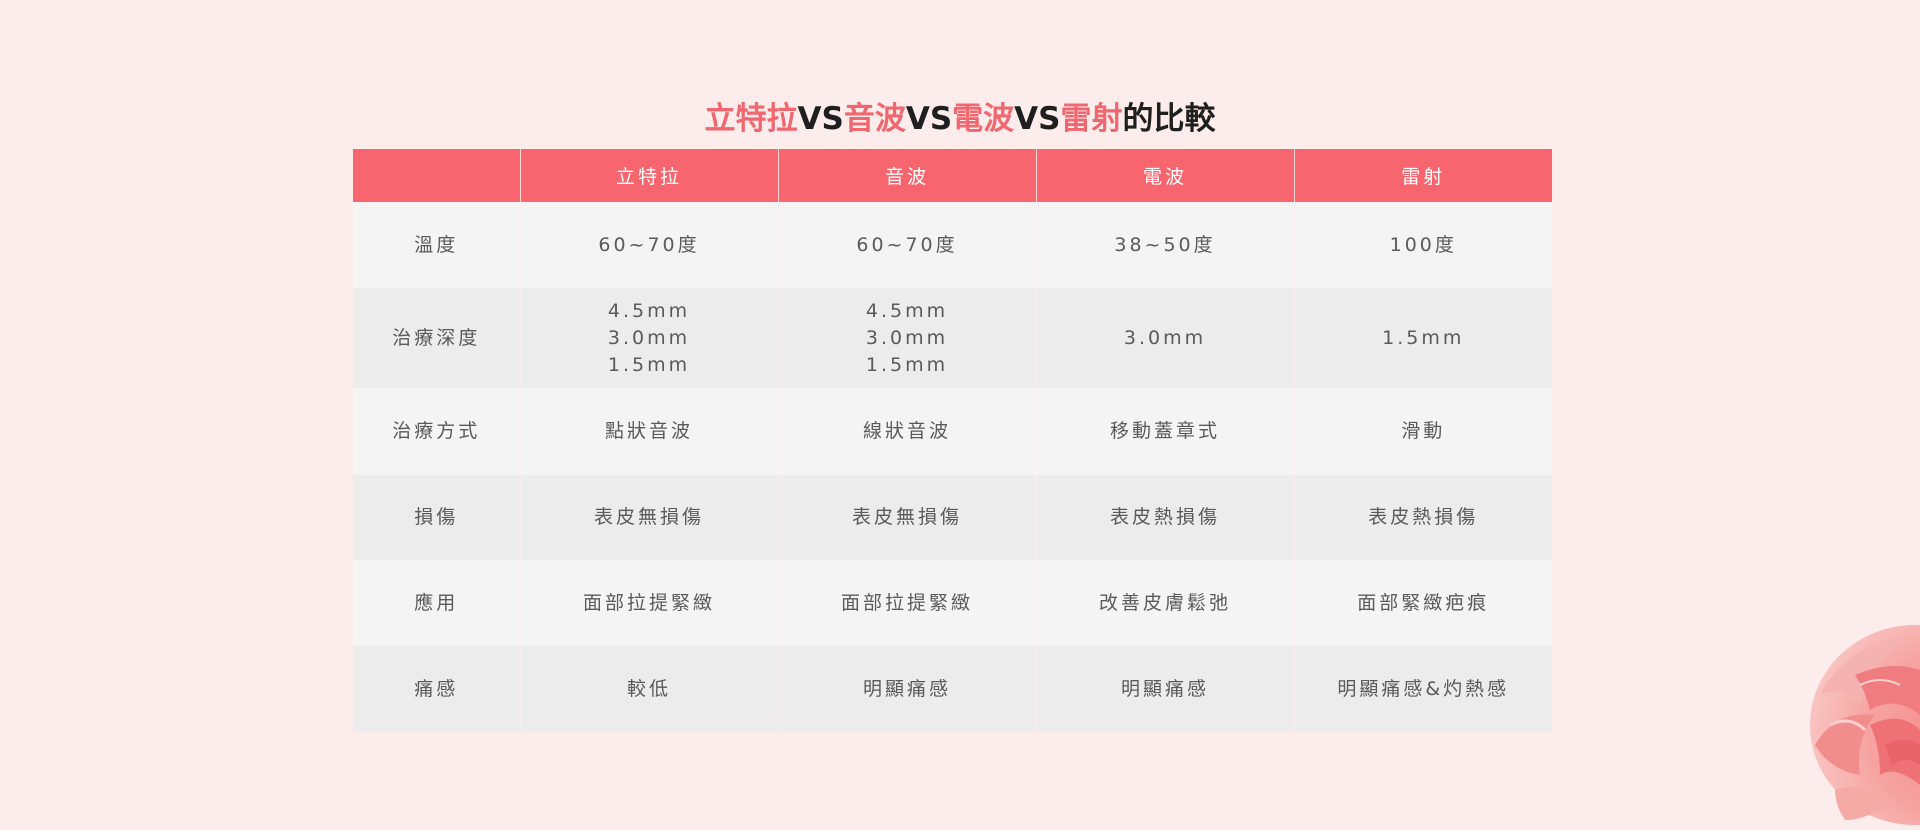 This screenshot has width=1920, height=830. I want to click on title-vs-3: VS, so click(1037, 118).